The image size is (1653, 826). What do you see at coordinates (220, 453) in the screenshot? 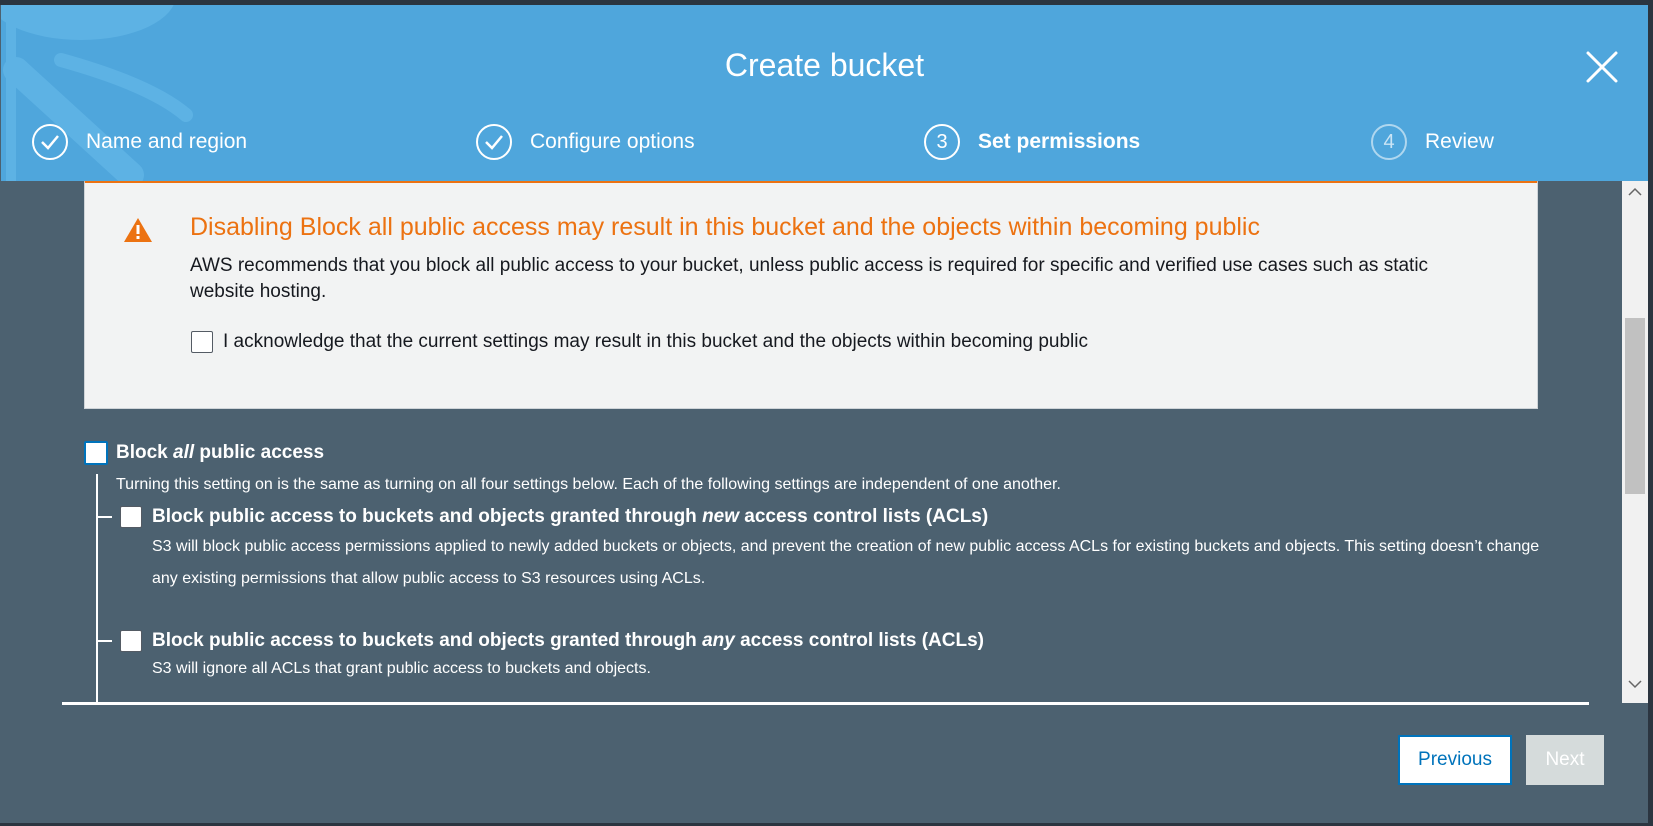
I see `block-all-label: Block all public access` at bounding box center [220, 453].